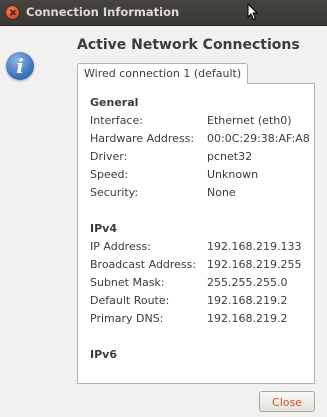  I want to click on info-icon: i, so click(20, 66).